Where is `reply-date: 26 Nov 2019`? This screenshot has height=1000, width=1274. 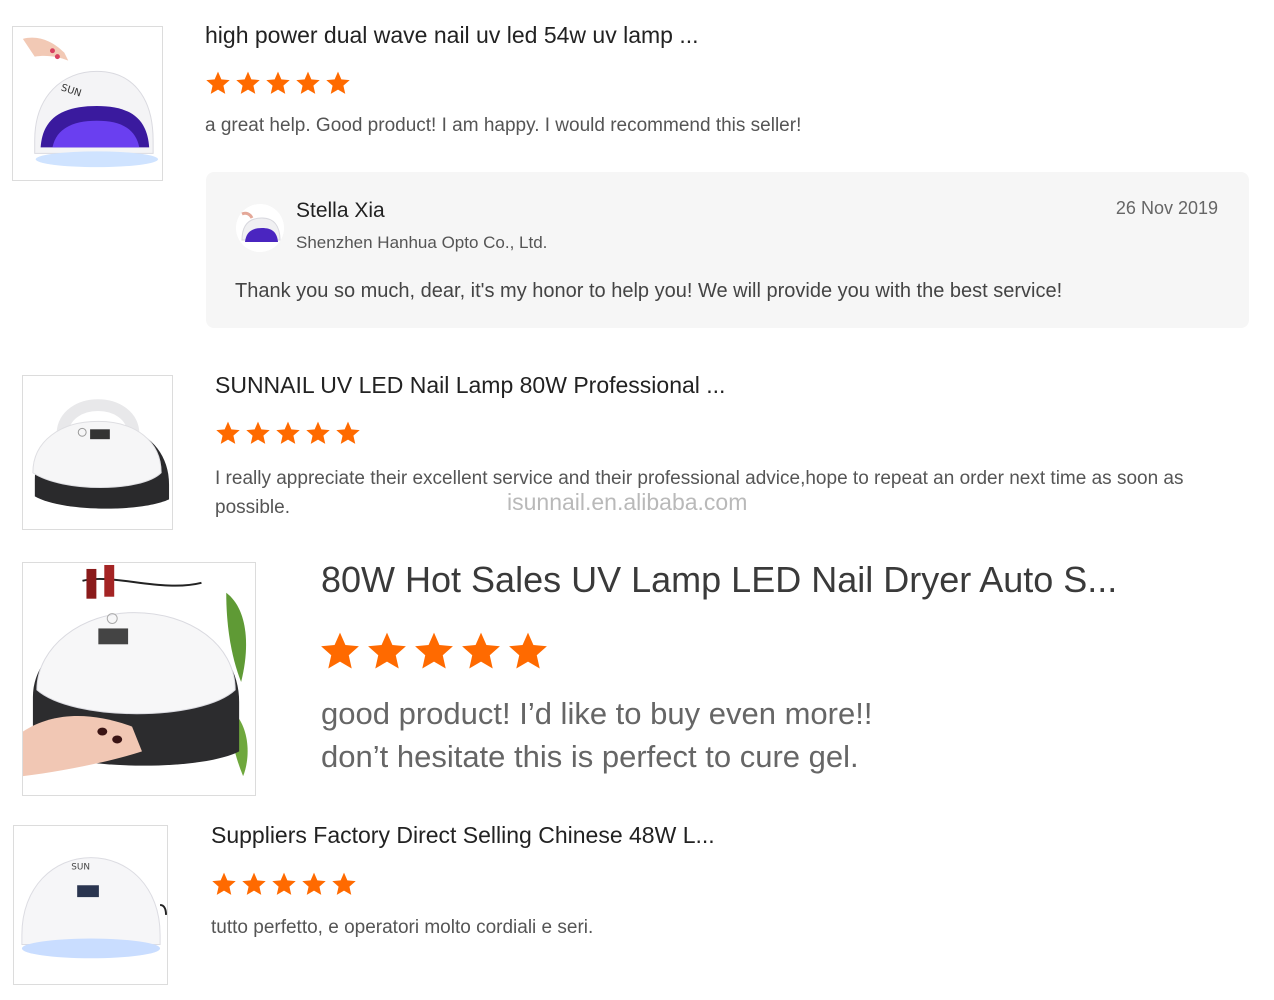
reply-date: 26 Nov 2019 is located at coordinates (1166, 208).